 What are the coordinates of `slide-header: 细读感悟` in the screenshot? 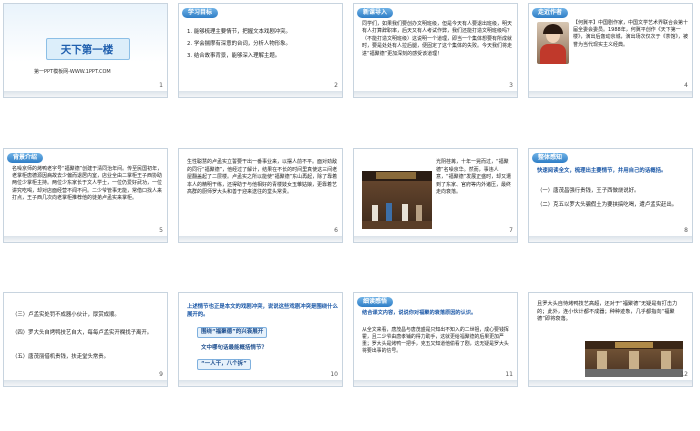 It's located at (375, 302).